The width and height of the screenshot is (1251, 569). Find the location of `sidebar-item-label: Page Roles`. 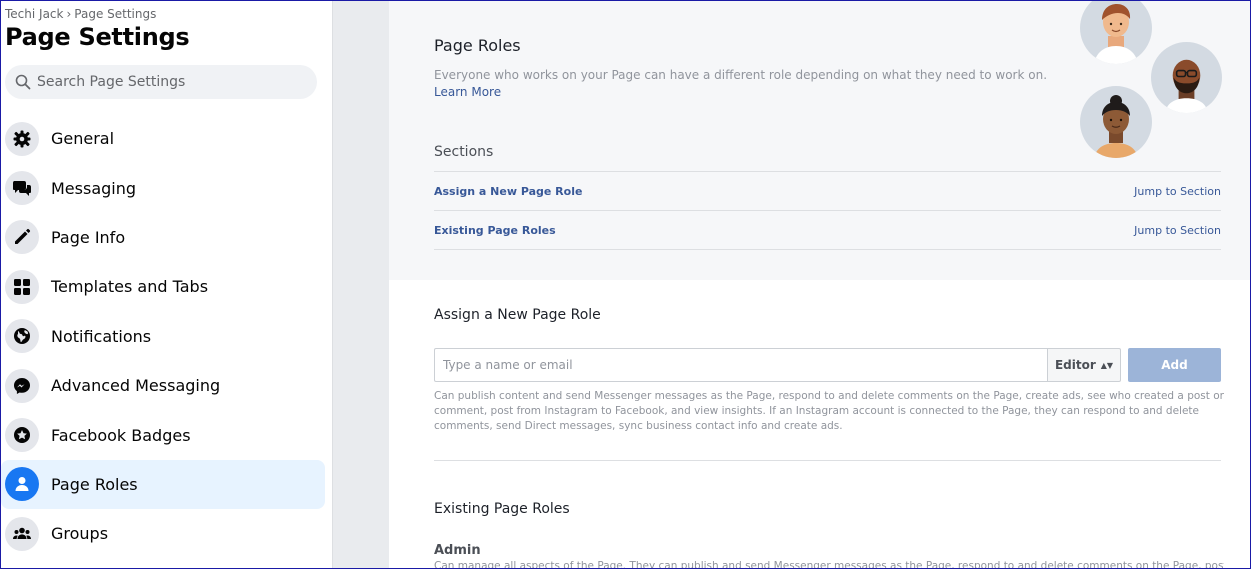

sidebar-item-label: Page Roles is located at coordinates (94, 484).